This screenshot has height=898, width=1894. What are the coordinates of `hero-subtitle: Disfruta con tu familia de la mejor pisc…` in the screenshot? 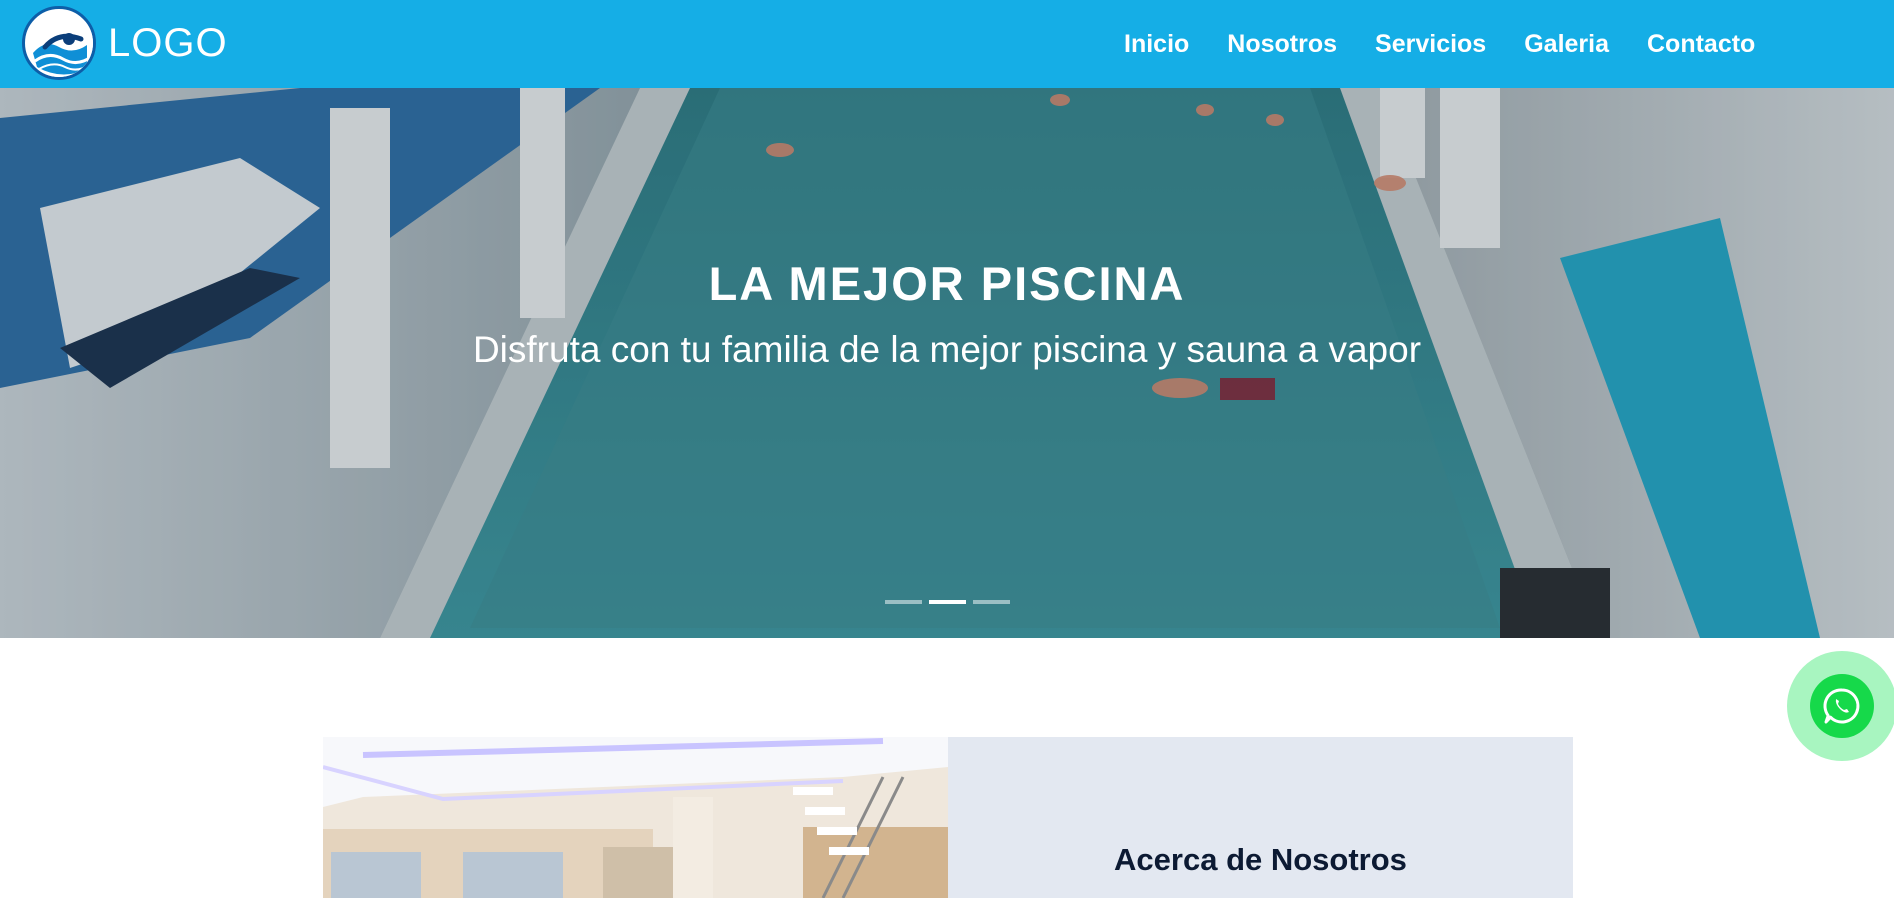 It's located at (947, 349).